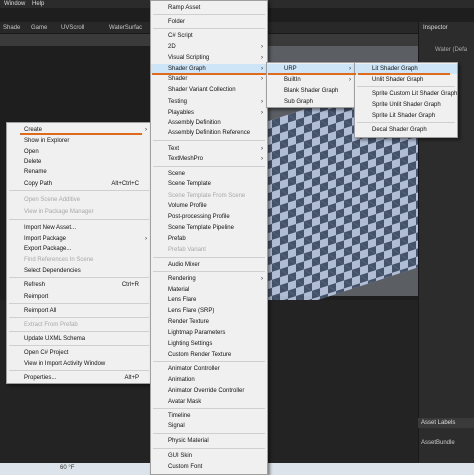  Describe the element at coordinates (209, 74) in the screenshot. I see `highlight-shader-graph` at that location.